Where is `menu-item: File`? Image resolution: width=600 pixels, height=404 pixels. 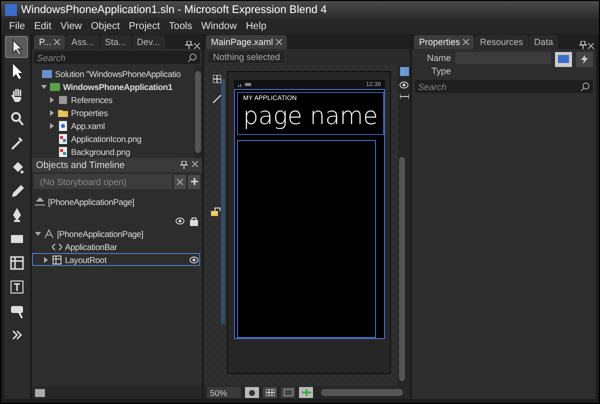
menu-item: File is located at coordinates (17, 26).